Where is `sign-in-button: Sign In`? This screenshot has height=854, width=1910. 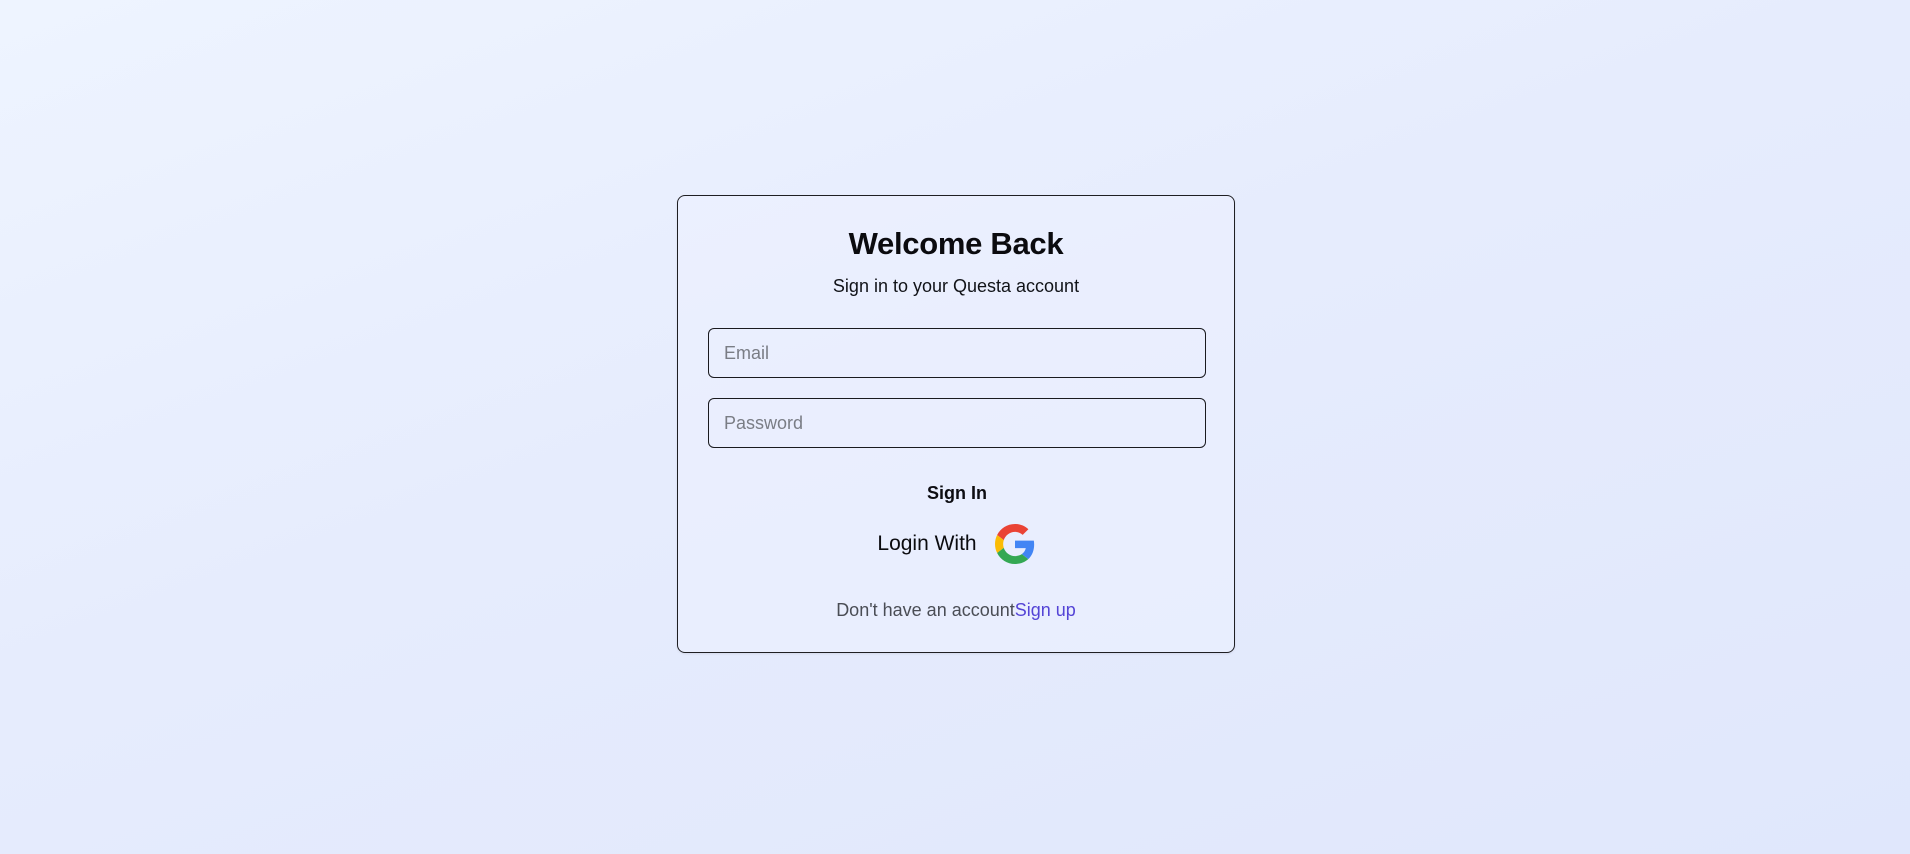
sign-in-button: Sign In is located at coordinates (957, 493).